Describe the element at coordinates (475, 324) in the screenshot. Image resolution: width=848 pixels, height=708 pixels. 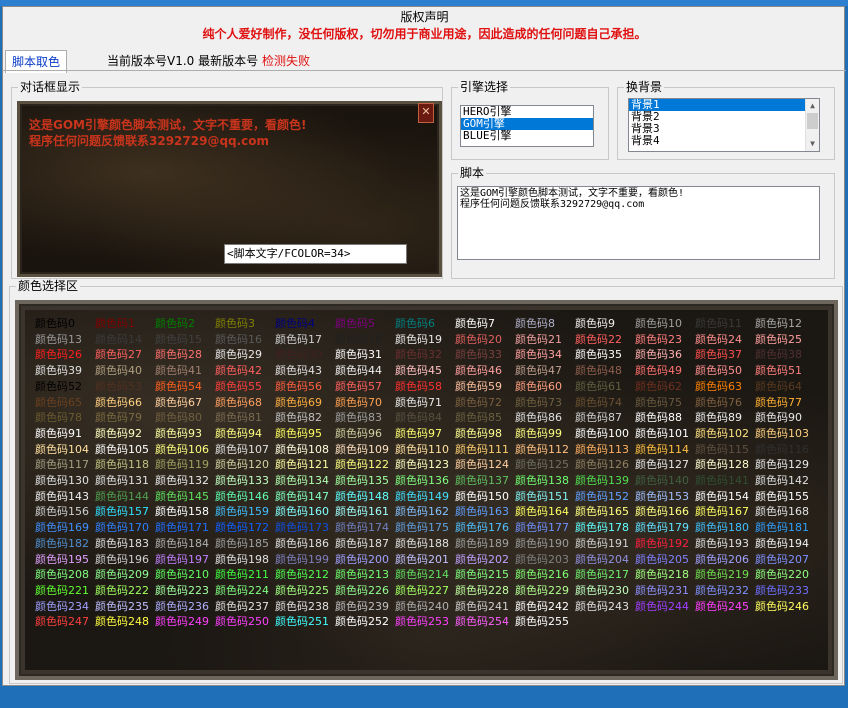
I see `color-code-item: 颜色码7` at that location.